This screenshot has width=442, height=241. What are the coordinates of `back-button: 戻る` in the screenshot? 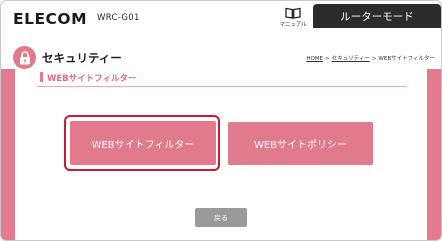 It's located at (221, 217).